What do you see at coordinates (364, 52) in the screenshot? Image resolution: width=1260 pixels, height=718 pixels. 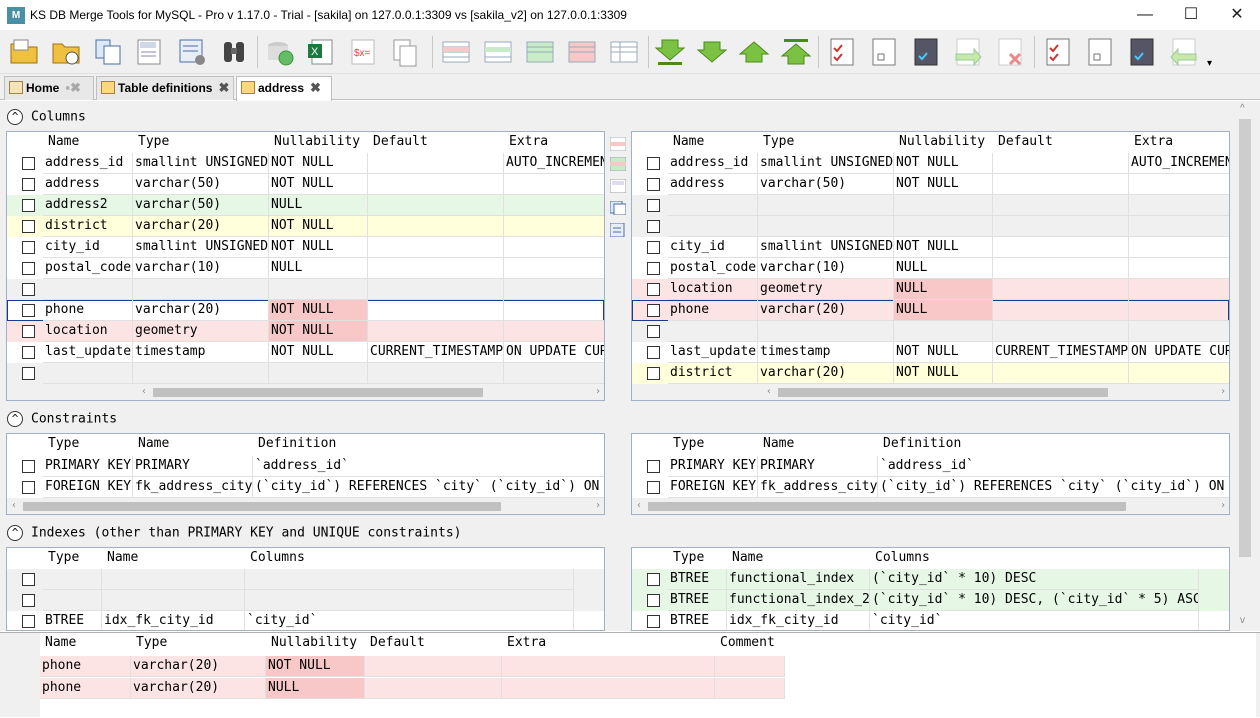 I see `variables-icon: $x=` at bounding box center [364, 52].